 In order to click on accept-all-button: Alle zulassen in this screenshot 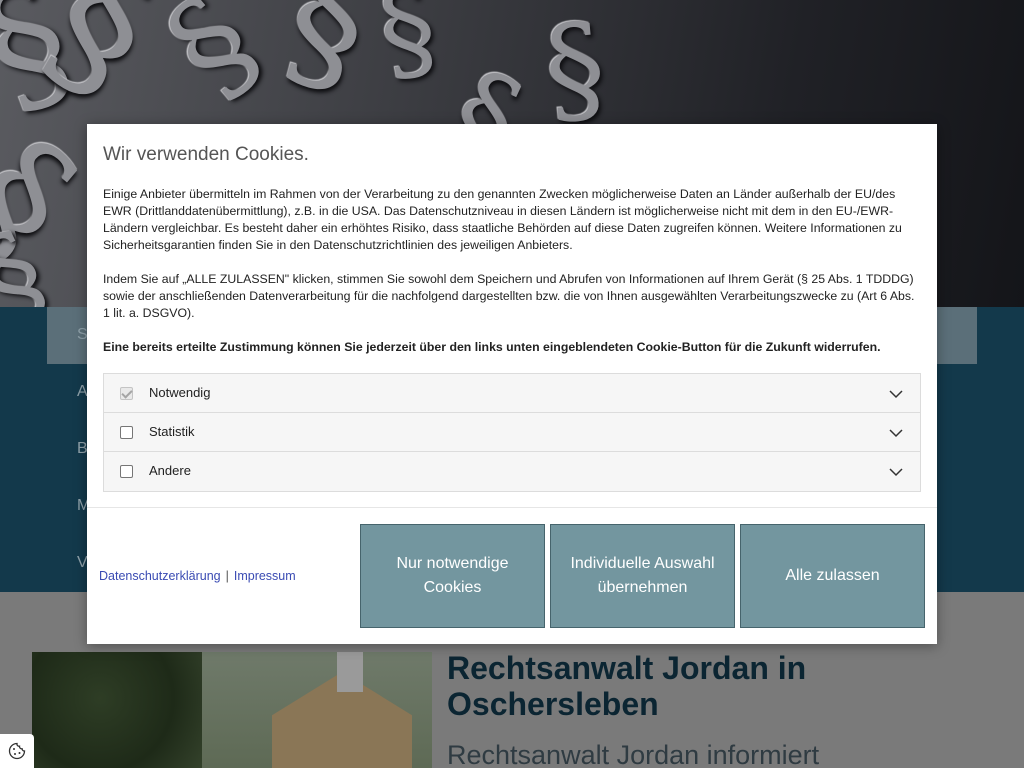, I will do `click(832, 576)`.